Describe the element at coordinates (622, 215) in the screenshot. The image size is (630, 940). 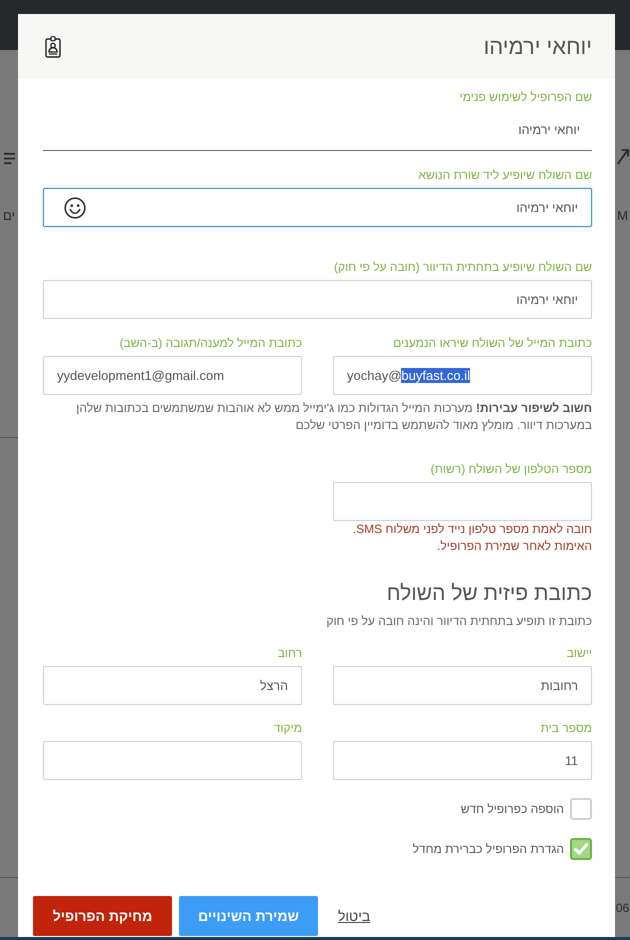
I see `page-text-fragment: M` at that location.